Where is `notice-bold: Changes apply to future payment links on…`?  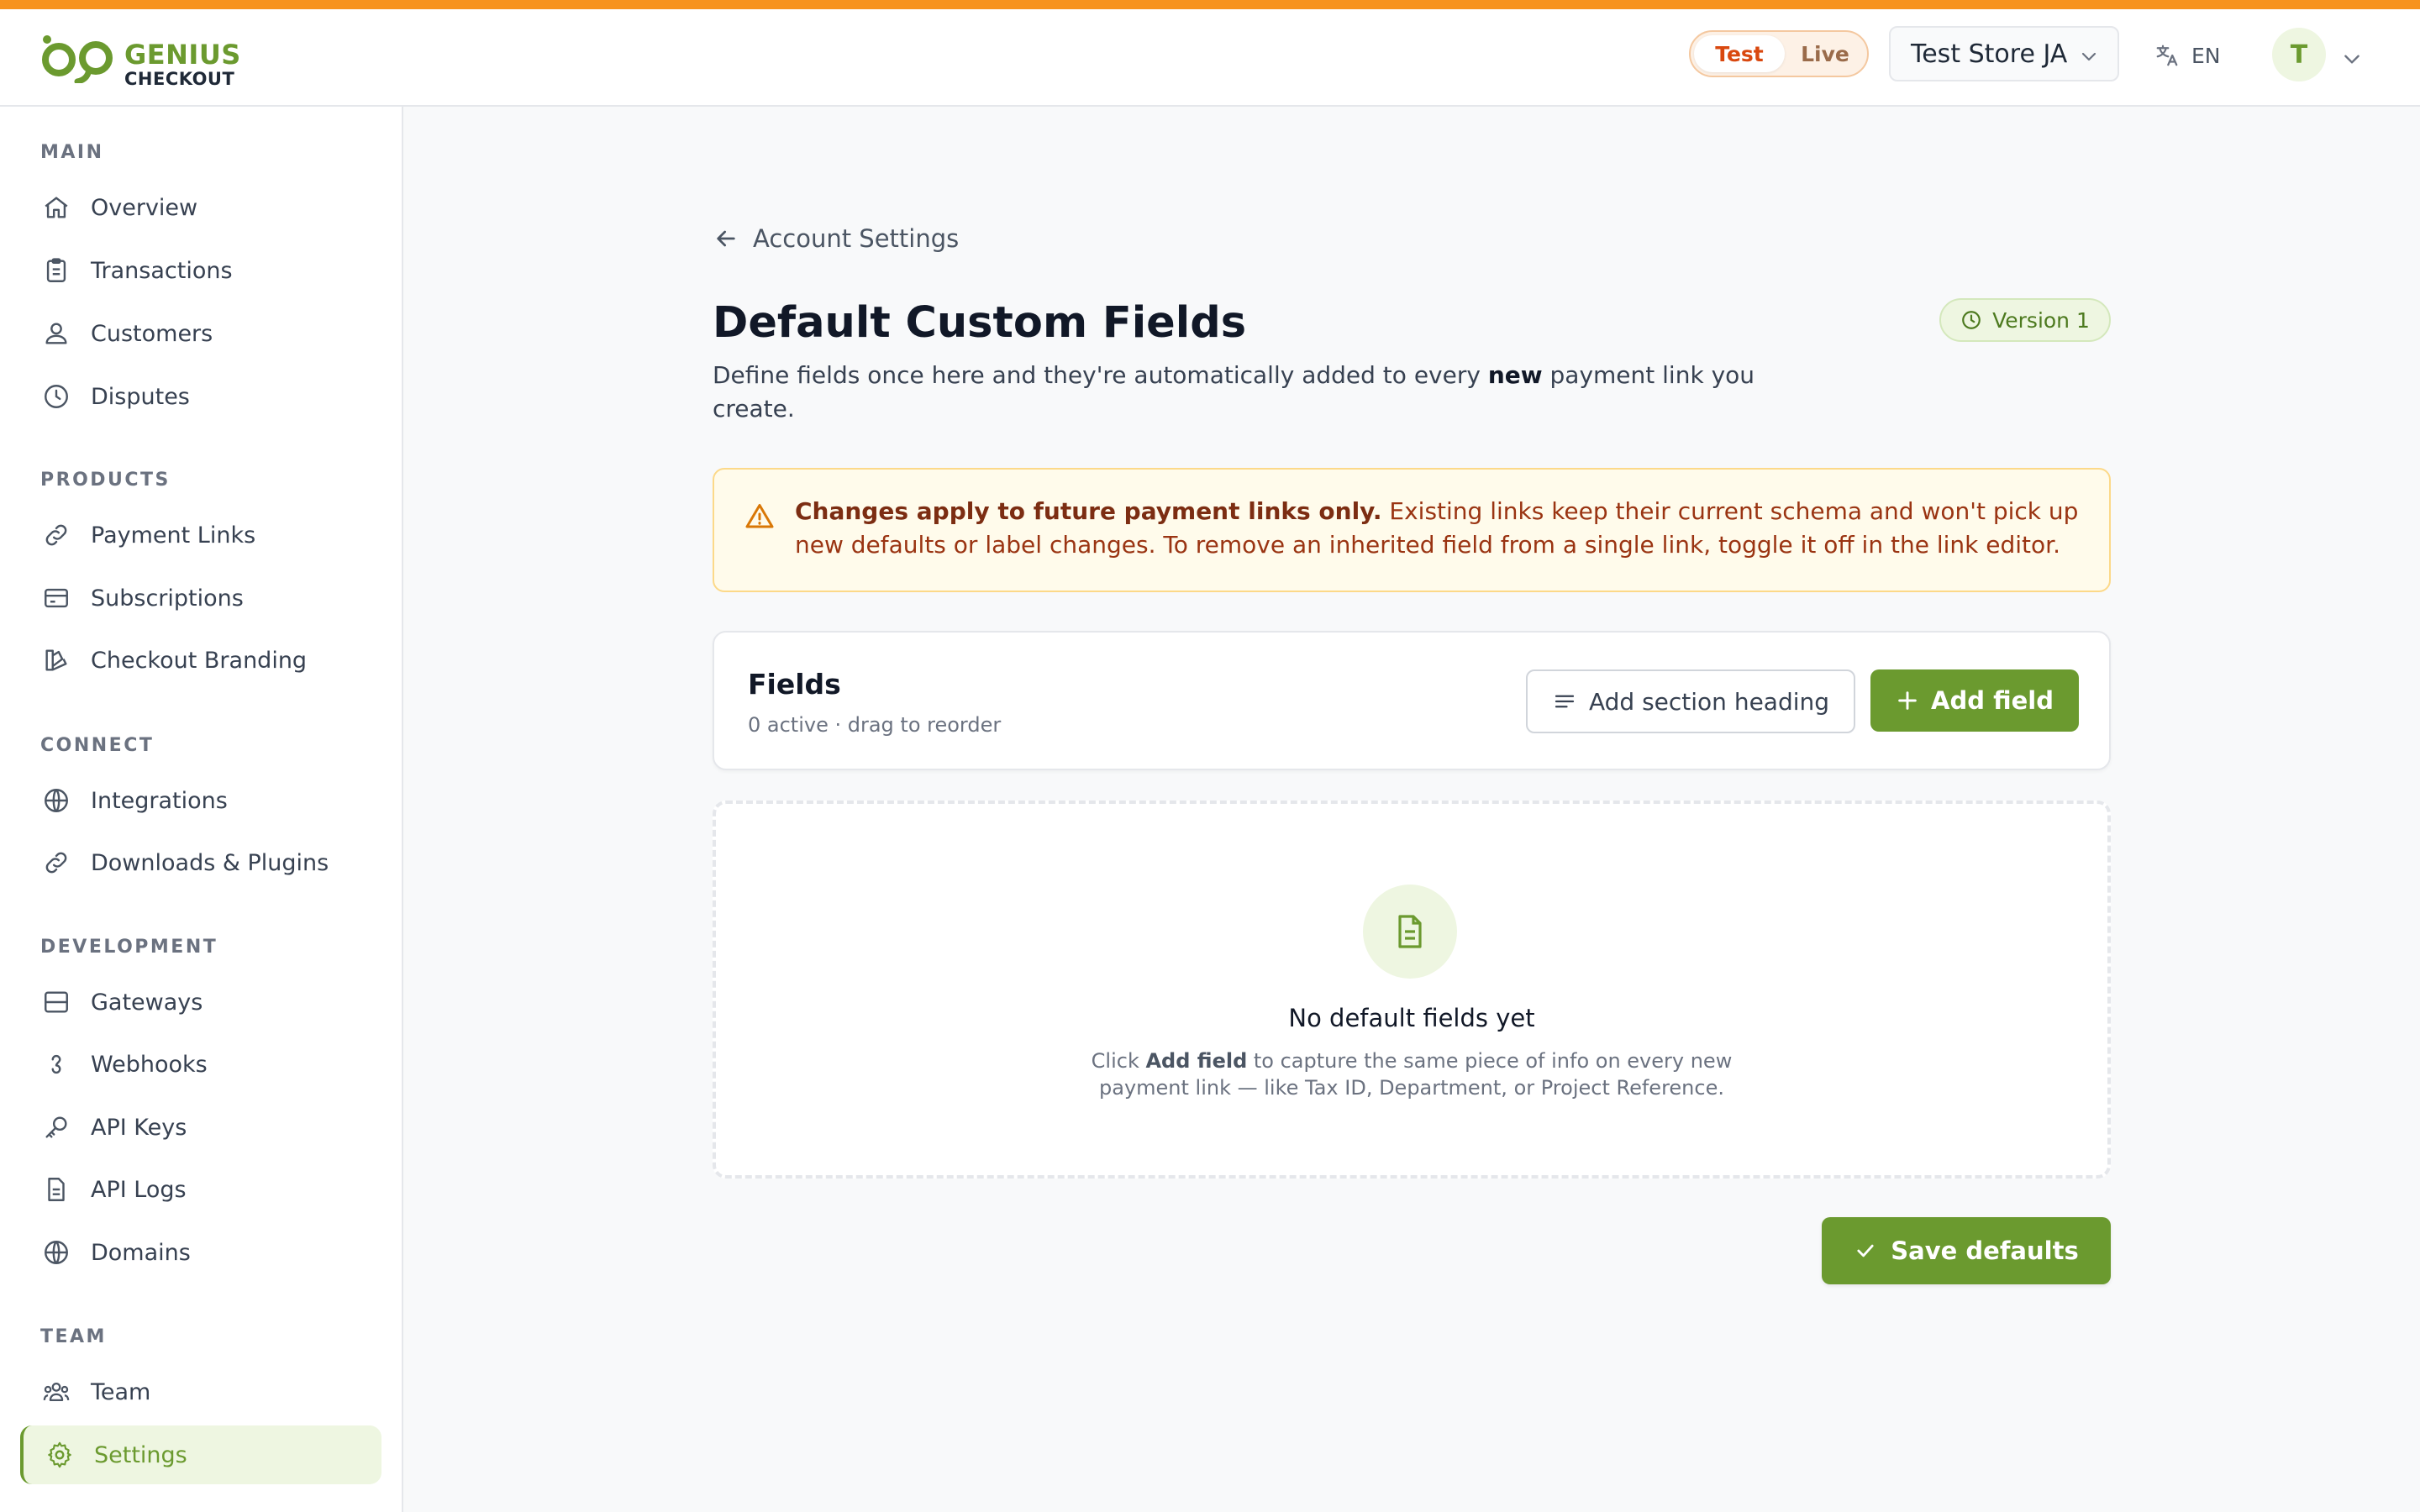 notice-bold: Changes apply to future payment links on… is located at coordinates (1088, 511).